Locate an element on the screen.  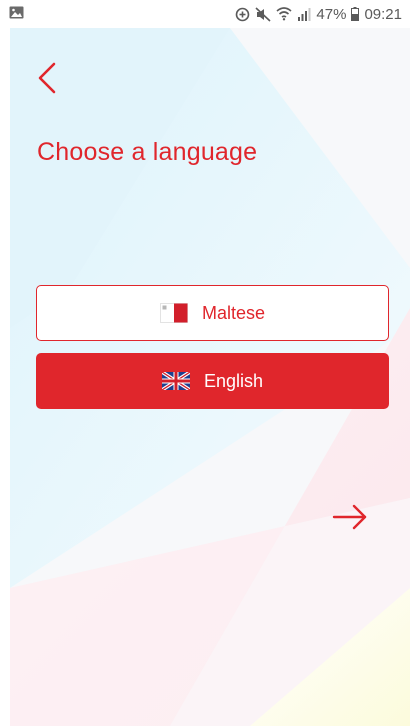
data-saver-icon is located at coordinates (242, 14).